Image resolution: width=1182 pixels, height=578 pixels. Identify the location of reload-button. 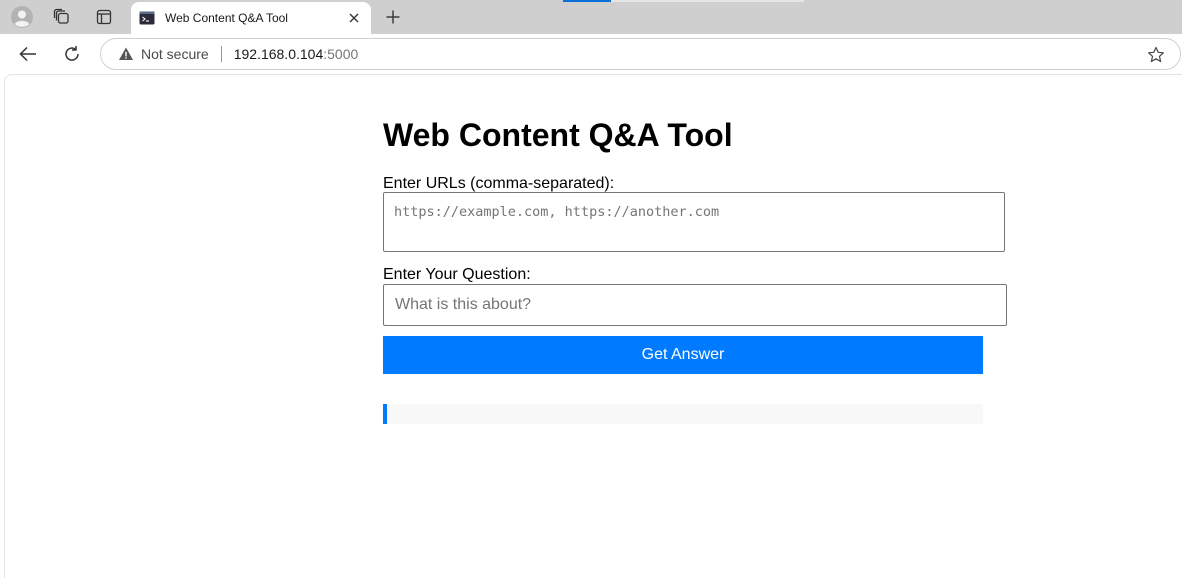
(72, 54).